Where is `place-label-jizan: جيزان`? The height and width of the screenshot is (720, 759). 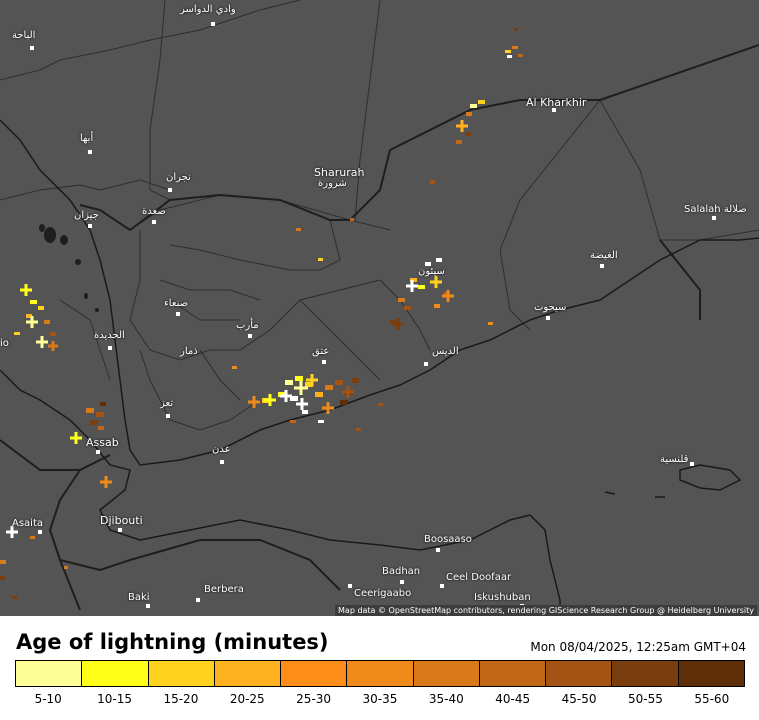 place-label-jizan: جيزان is located at coordinates (86, 215).